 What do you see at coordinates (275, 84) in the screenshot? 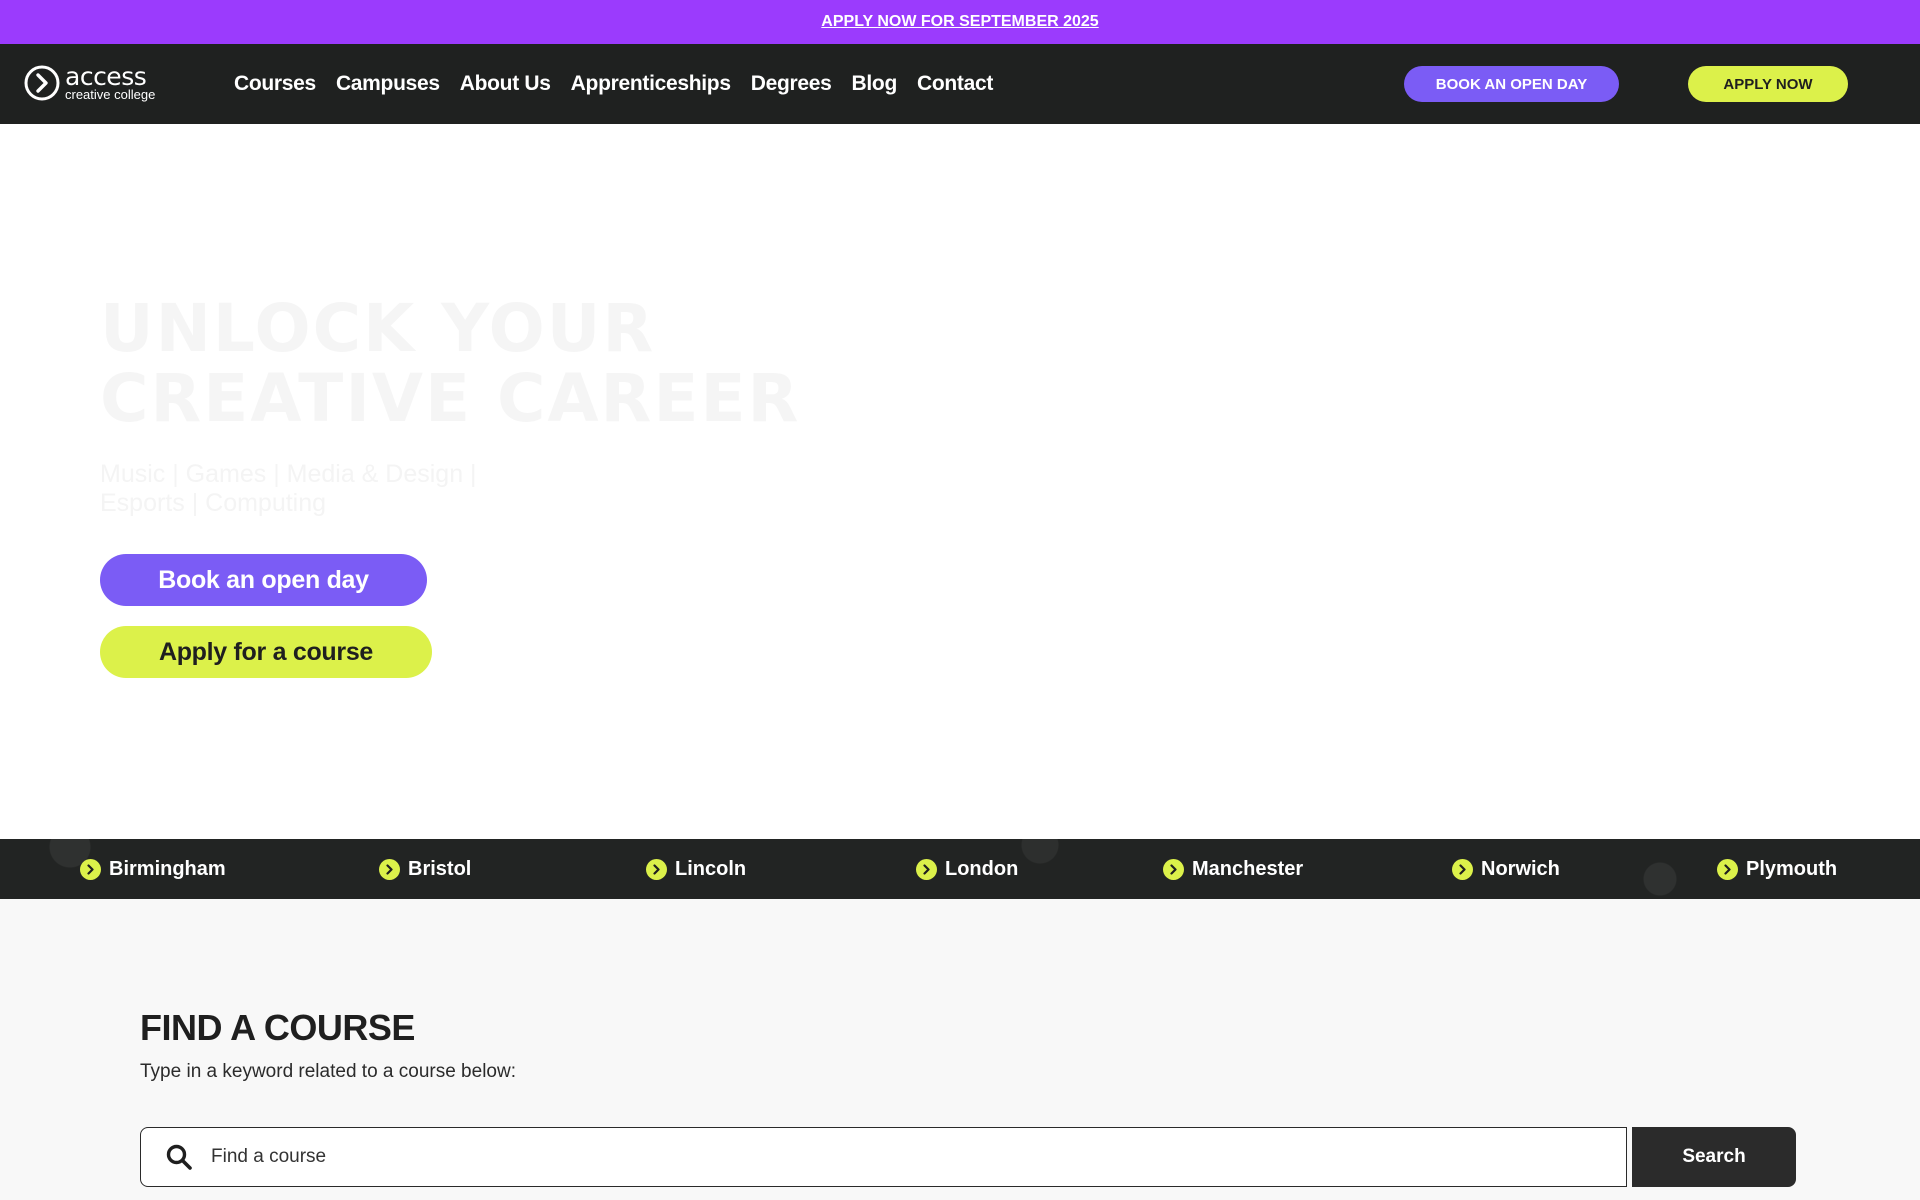
I see `nav-courses: Courses` at bounding box center [275, 84].